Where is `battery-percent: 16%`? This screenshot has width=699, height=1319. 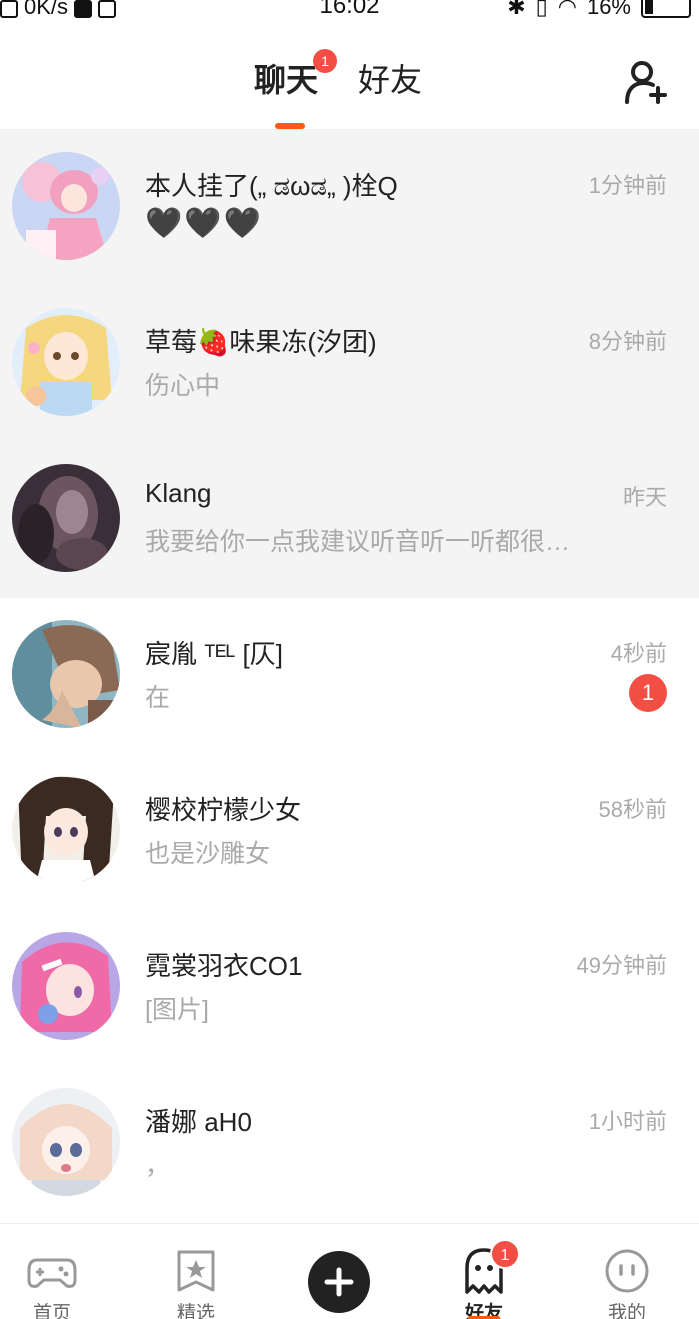
battery-percent: 16% is located at coordinates (608, 9).